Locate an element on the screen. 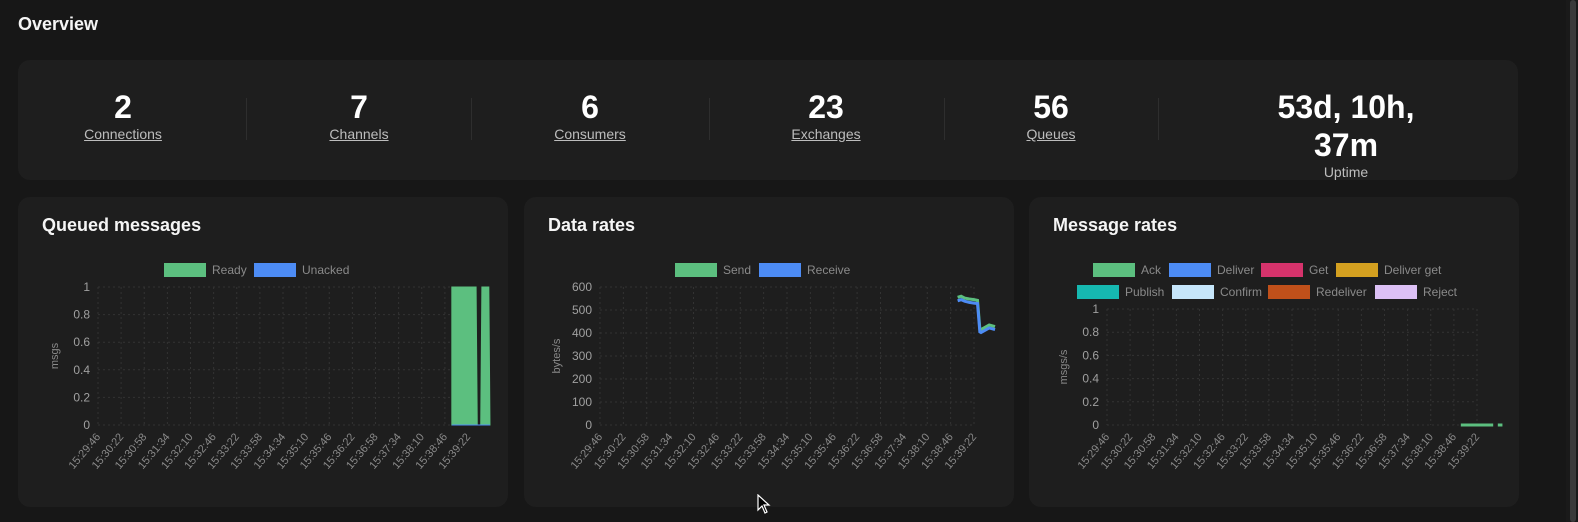 Image resolution: width=1578 pixels, height=522 pixels. legend-label: Deliver get is located at coordinates (1413, 270).